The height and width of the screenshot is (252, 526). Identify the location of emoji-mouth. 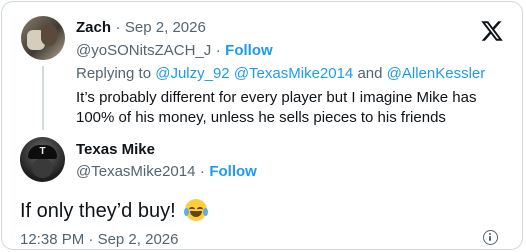
(196, 214).